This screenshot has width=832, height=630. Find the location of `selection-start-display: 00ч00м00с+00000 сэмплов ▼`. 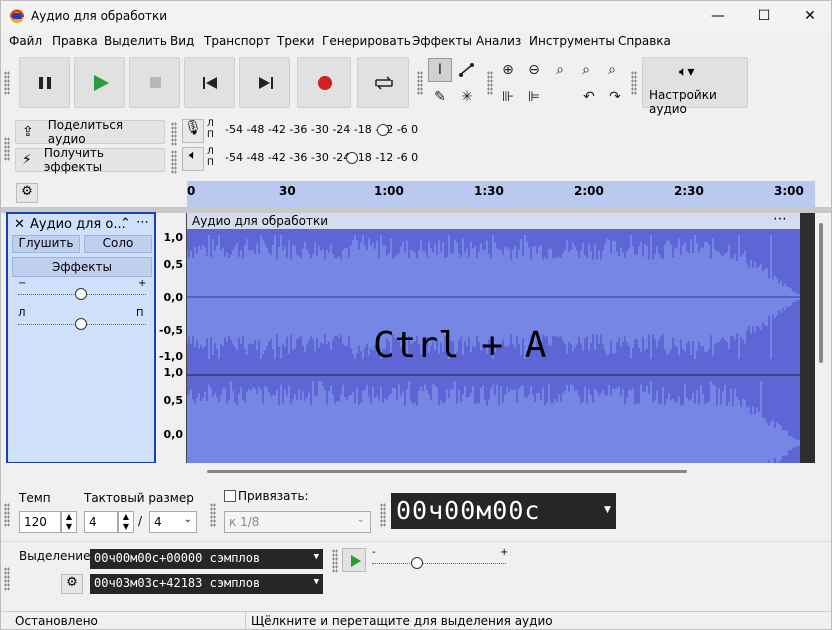

selection-start-display: 00ч00м00с+00000 сэмплов ▼ is located at coordinates (206, 559).